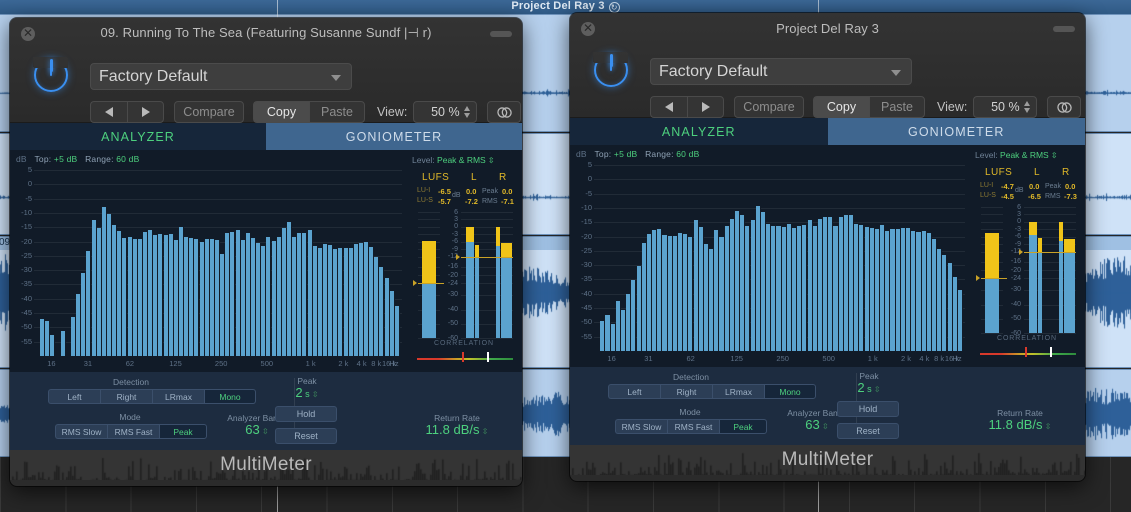  Describe the element at coordinates (26, 326) in the screenshot. I see `y-axis-tick: -50` at that location.